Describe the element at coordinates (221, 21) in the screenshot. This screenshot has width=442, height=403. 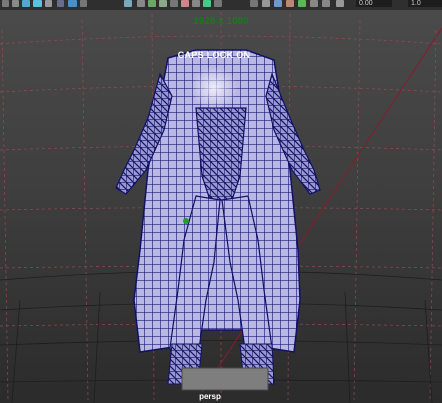
I see `resolution-gate-label: 1920 x 1080` at that location.